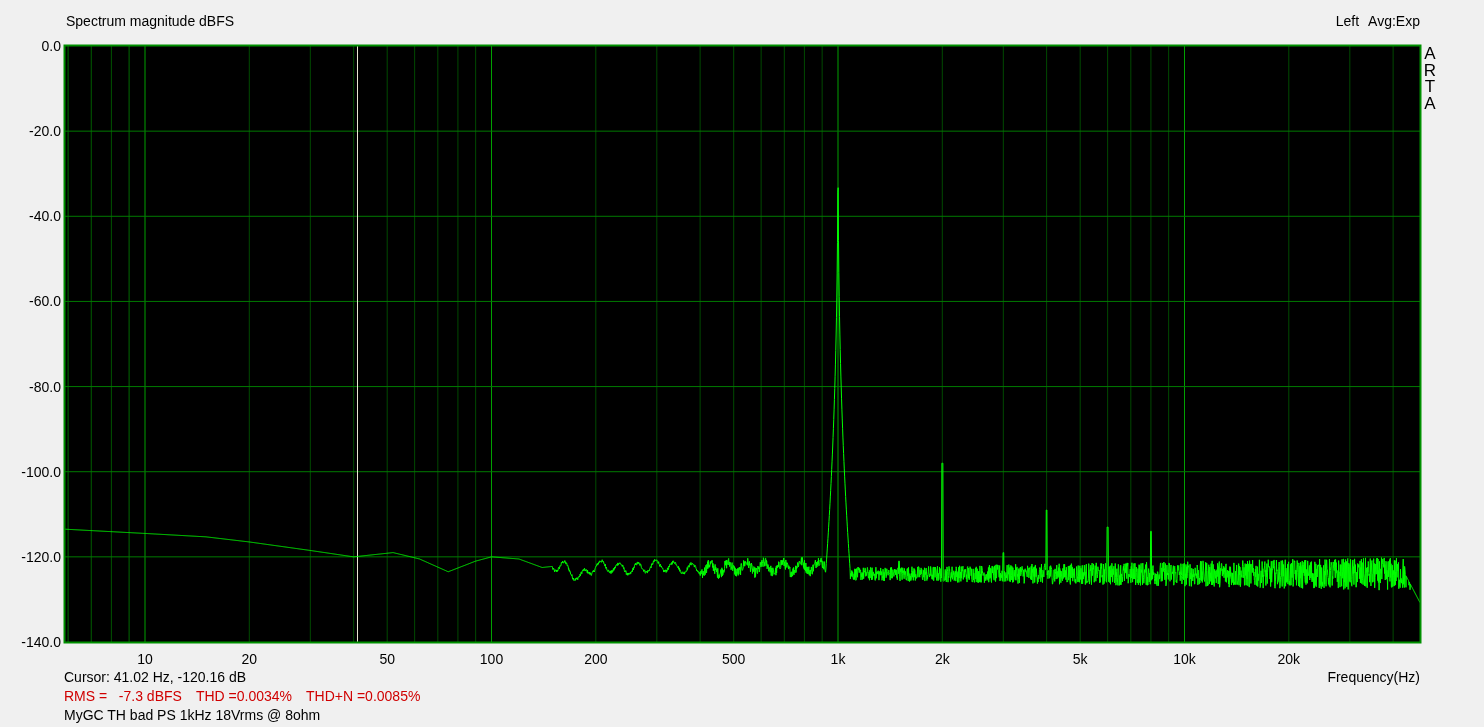 This screenshot has height=727, width=1484. What do you see at coordinates (150, 21) in the screenshot?
I see `chart-title: Spectrum magnitude dBFS` at bounding box center [150, 21].